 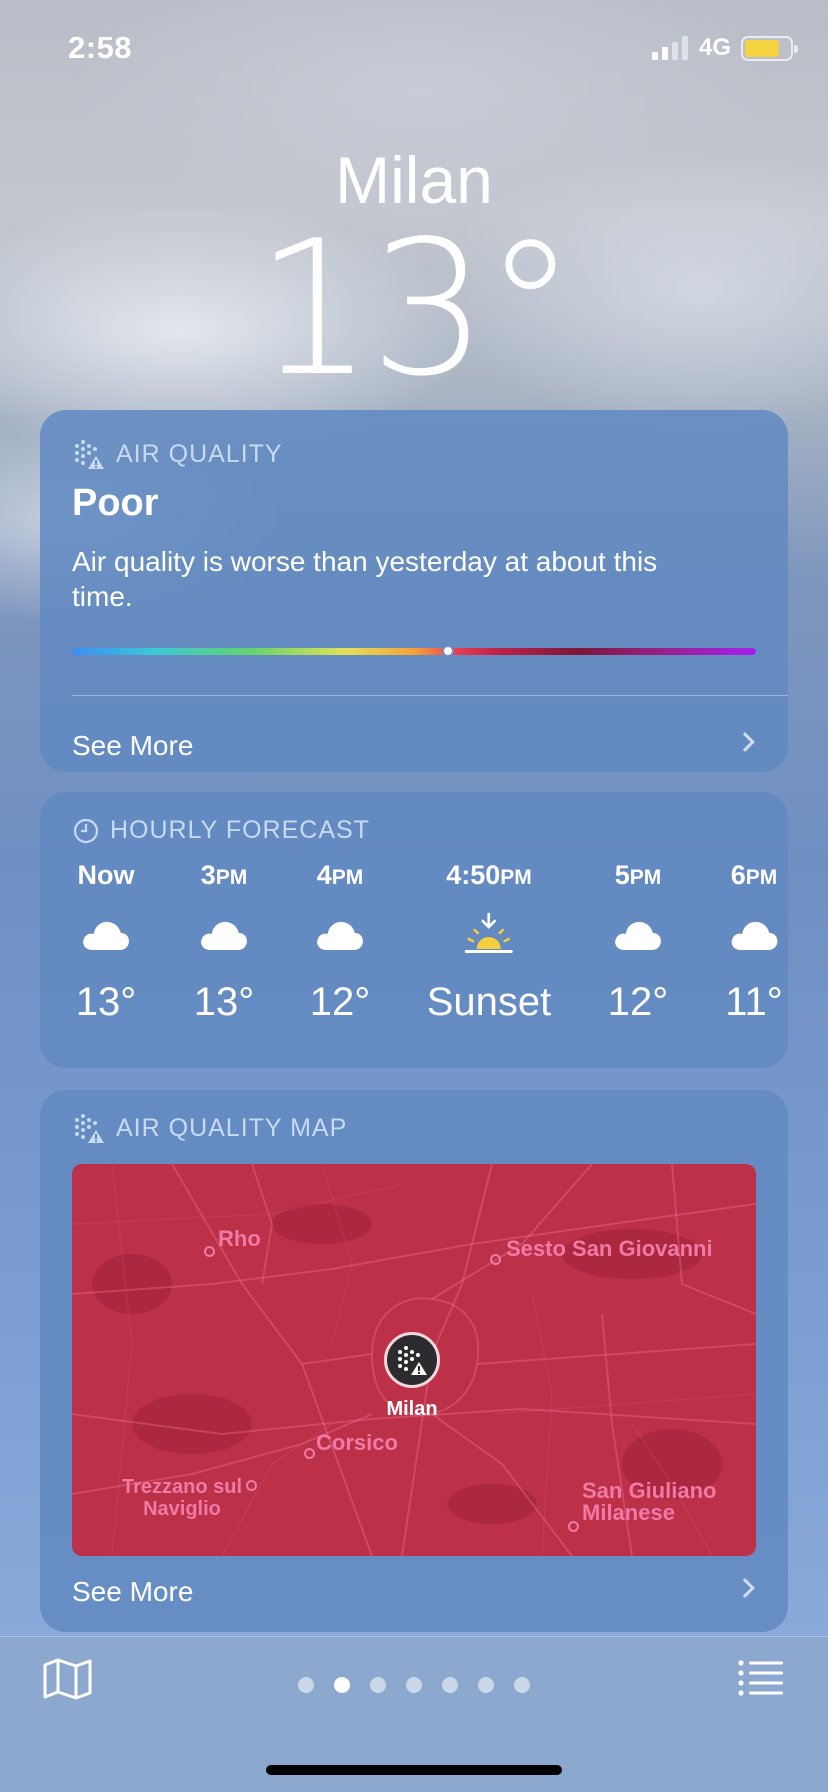 I want to click on hour-time: 5PM, so click(x=638, y=875).